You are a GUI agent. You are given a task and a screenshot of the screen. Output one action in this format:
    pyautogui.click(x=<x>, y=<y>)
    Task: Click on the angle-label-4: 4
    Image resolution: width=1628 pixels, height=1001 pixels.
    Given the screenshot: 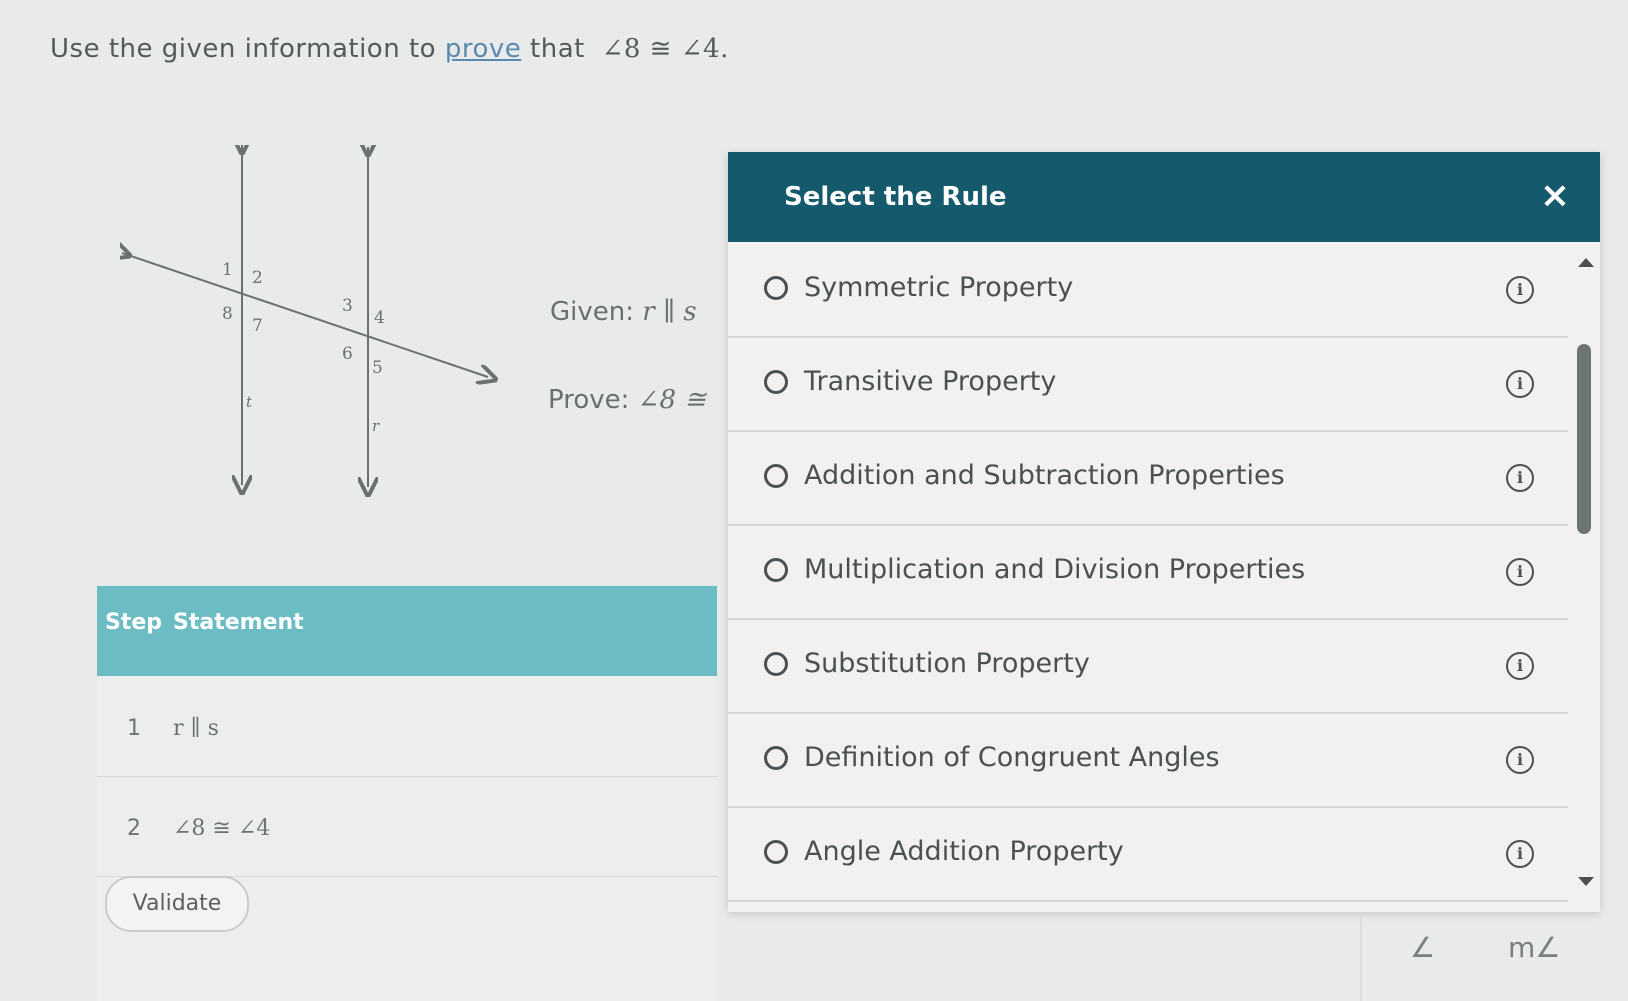 What is the action you would take?
    pyautogui.click(x=379, y=318)
    